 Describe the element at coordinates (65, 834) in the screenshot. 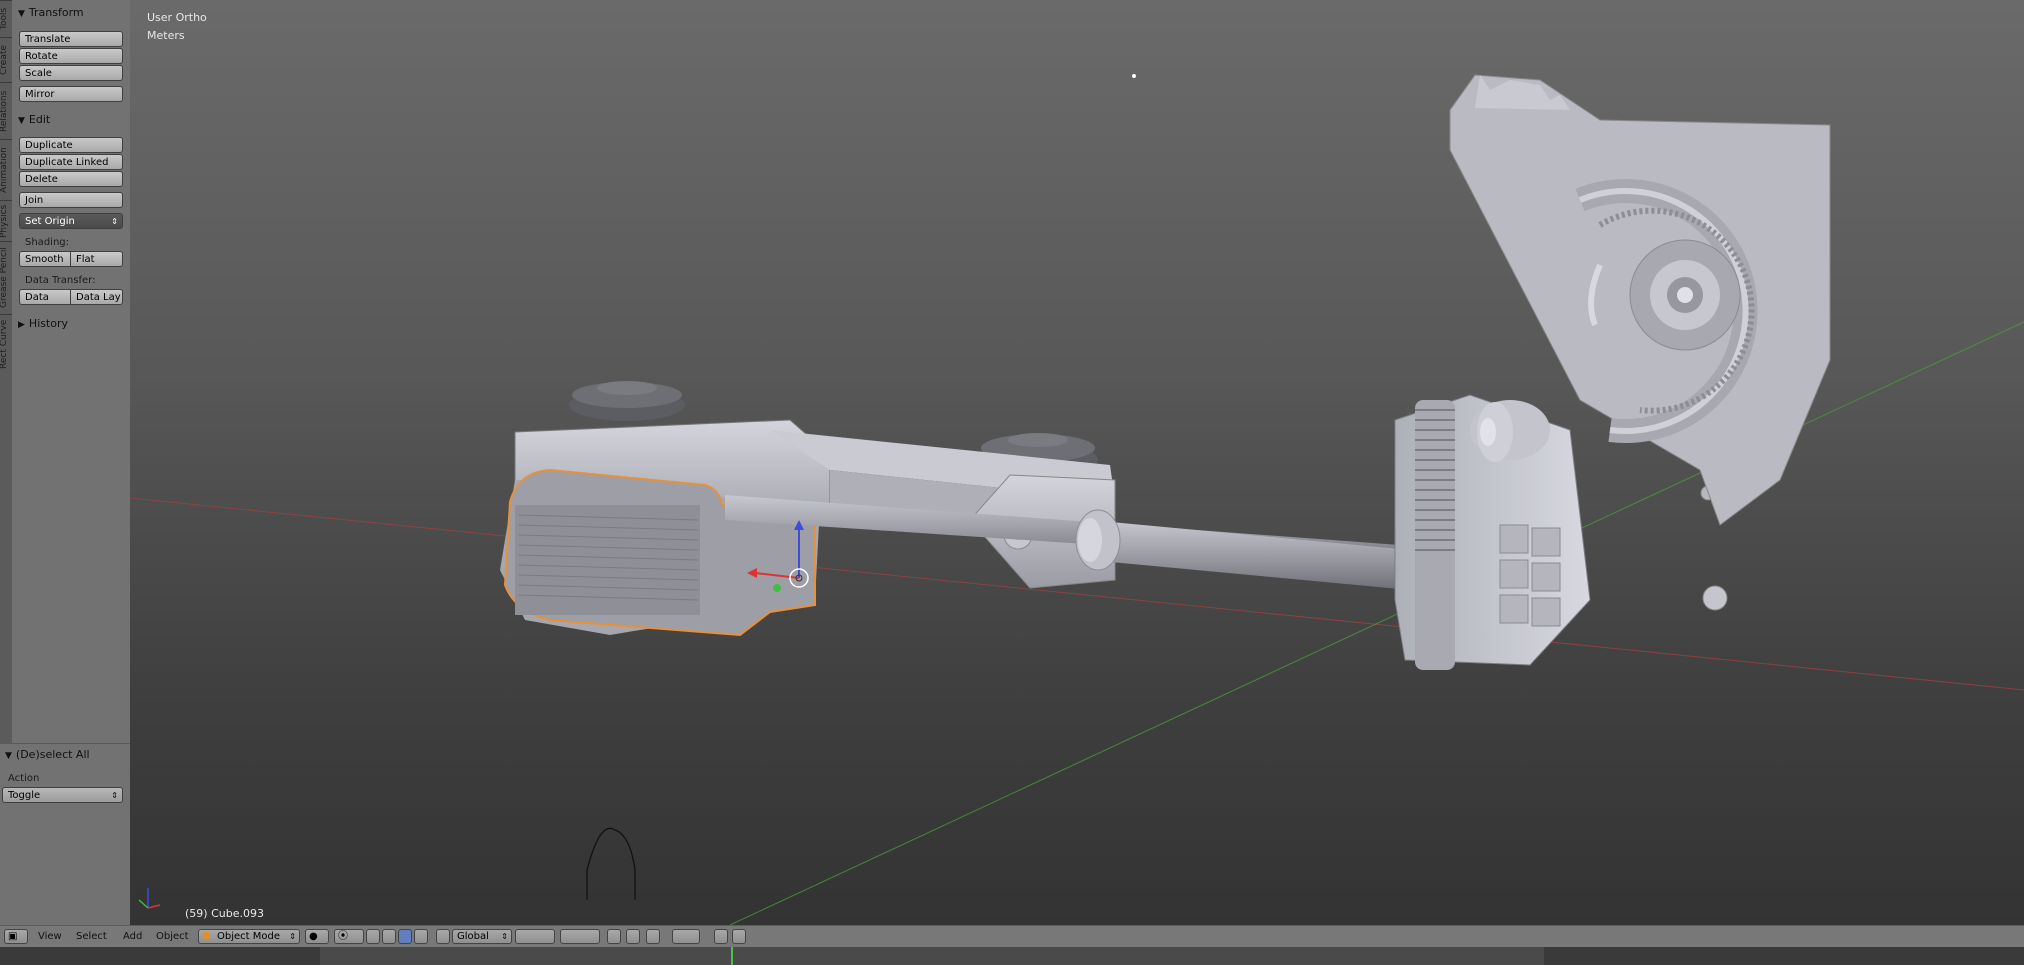

I see `operator-panel: ▼ (De)select All Action Toggle ⇕` at that location.